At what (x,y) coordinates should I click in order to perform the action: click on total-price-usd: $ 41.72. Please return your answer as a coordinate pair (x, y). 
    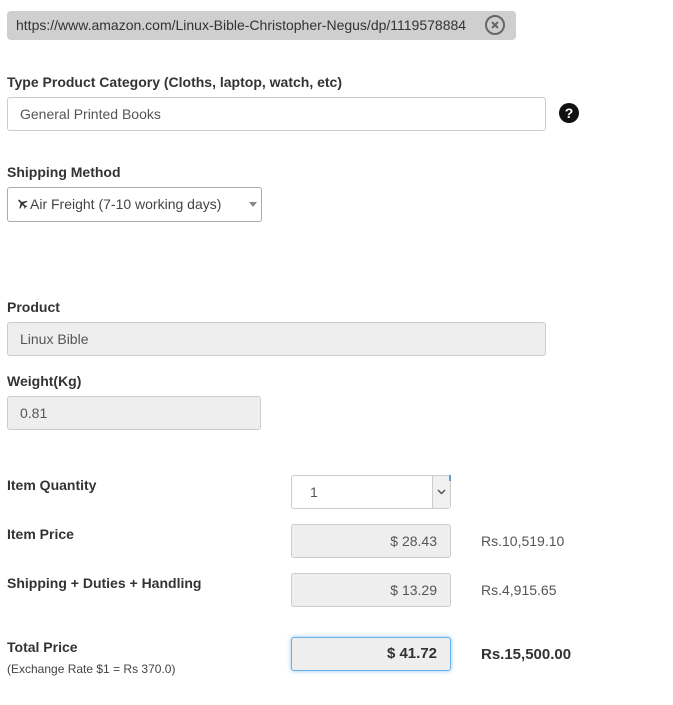
    Looking at the image, I should click on (371, 654).